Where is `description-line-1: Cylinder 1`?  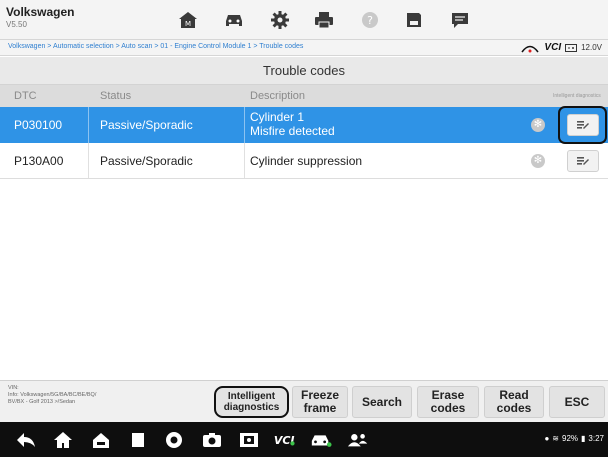
description-line-1: Cylinder 1 is located at coordinates (277, 117).